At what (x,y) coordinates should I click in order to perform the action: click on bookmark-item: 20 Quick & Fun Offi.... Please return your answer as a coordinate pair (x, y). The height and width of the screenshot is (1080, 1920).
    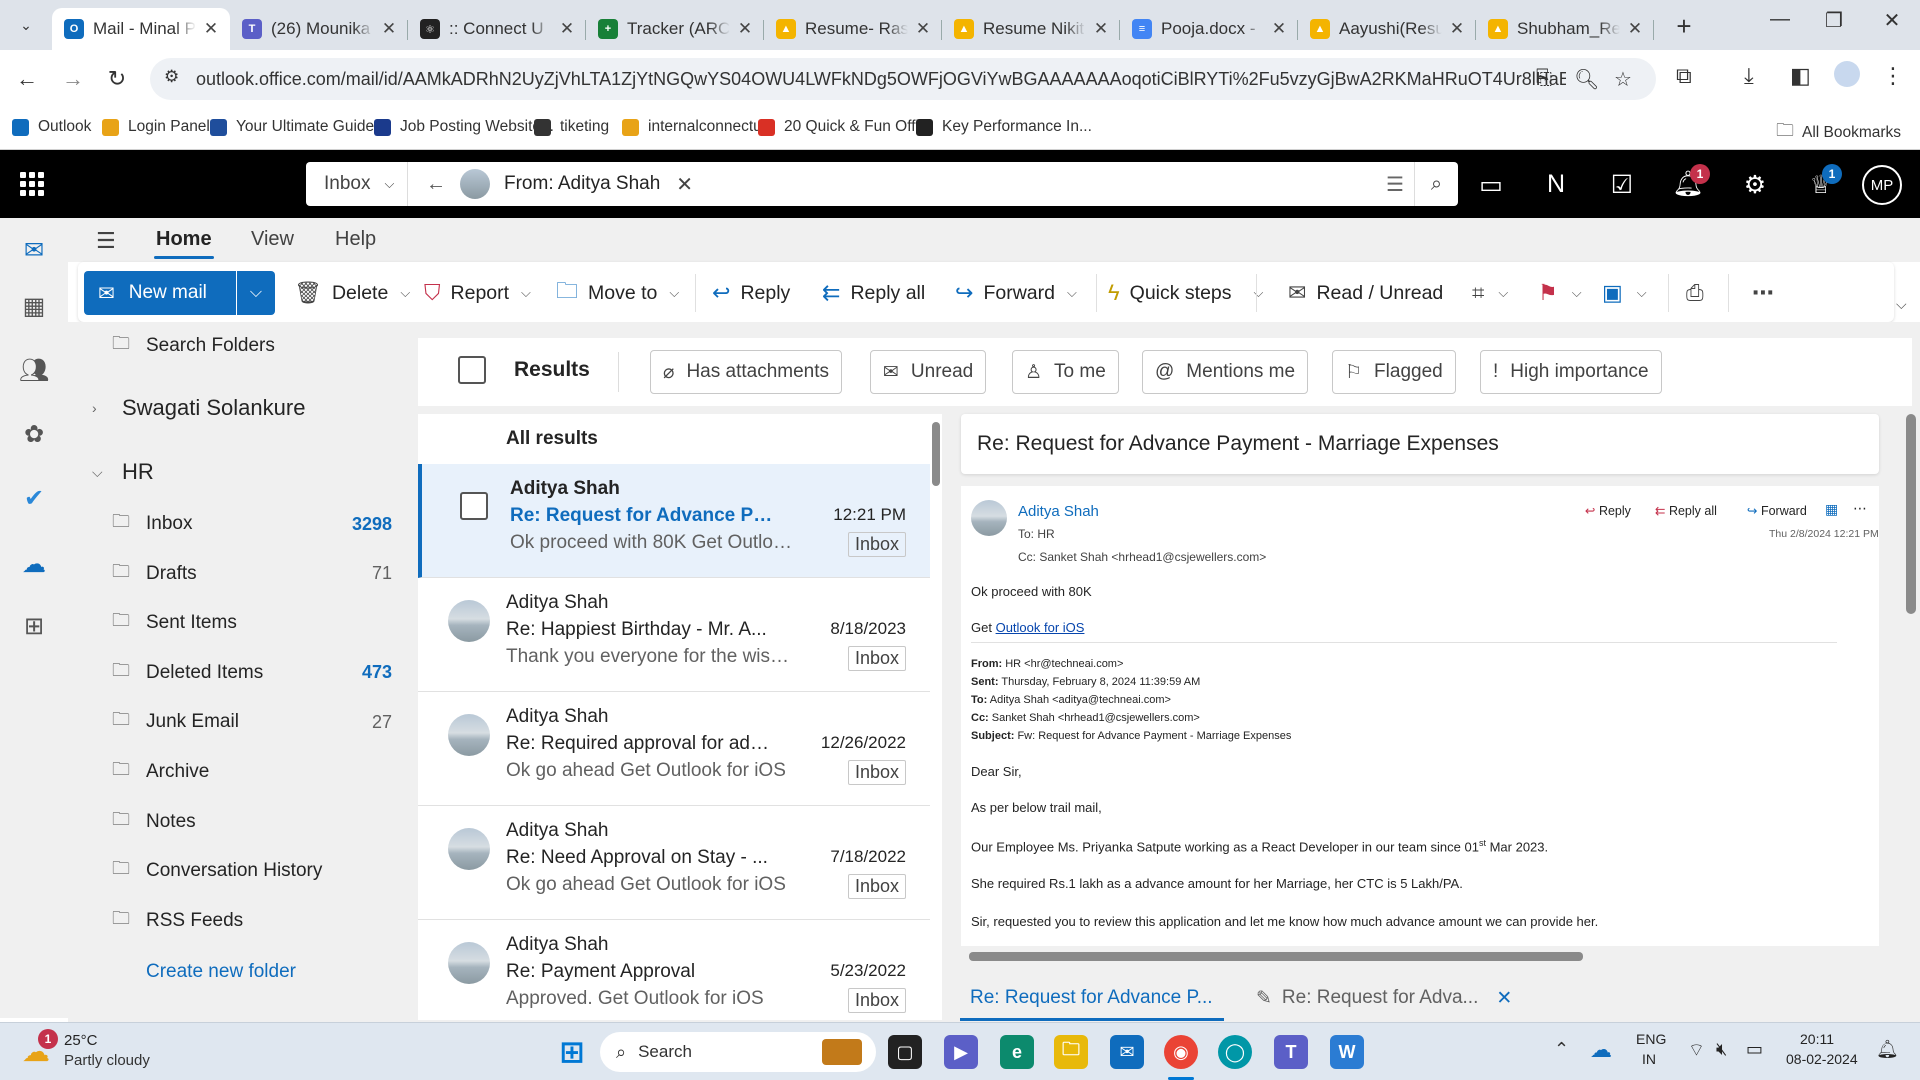
    Looking at the image, I should click on (845, 127).